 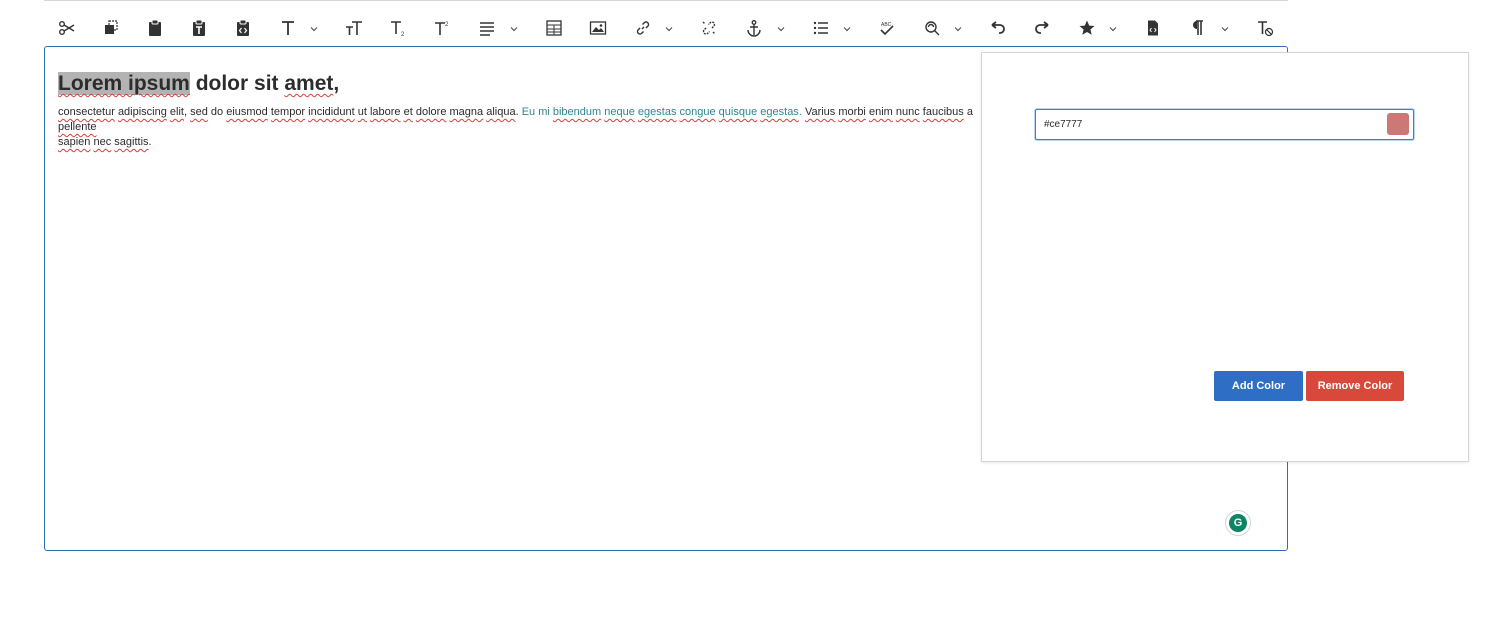 What do you see at coordinates (514, 26) in the screenshot?
I see `align-dropdown` at bounding box center [514, 26].